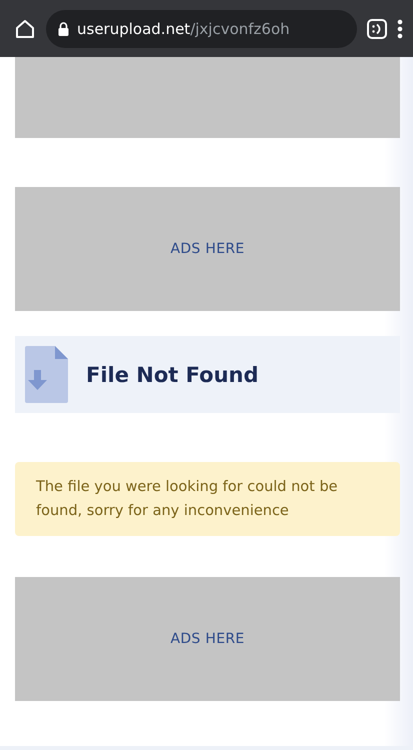  Describe the element at coordinates (46, 374) in the screenshot. I see `file-download-icon` at that location.